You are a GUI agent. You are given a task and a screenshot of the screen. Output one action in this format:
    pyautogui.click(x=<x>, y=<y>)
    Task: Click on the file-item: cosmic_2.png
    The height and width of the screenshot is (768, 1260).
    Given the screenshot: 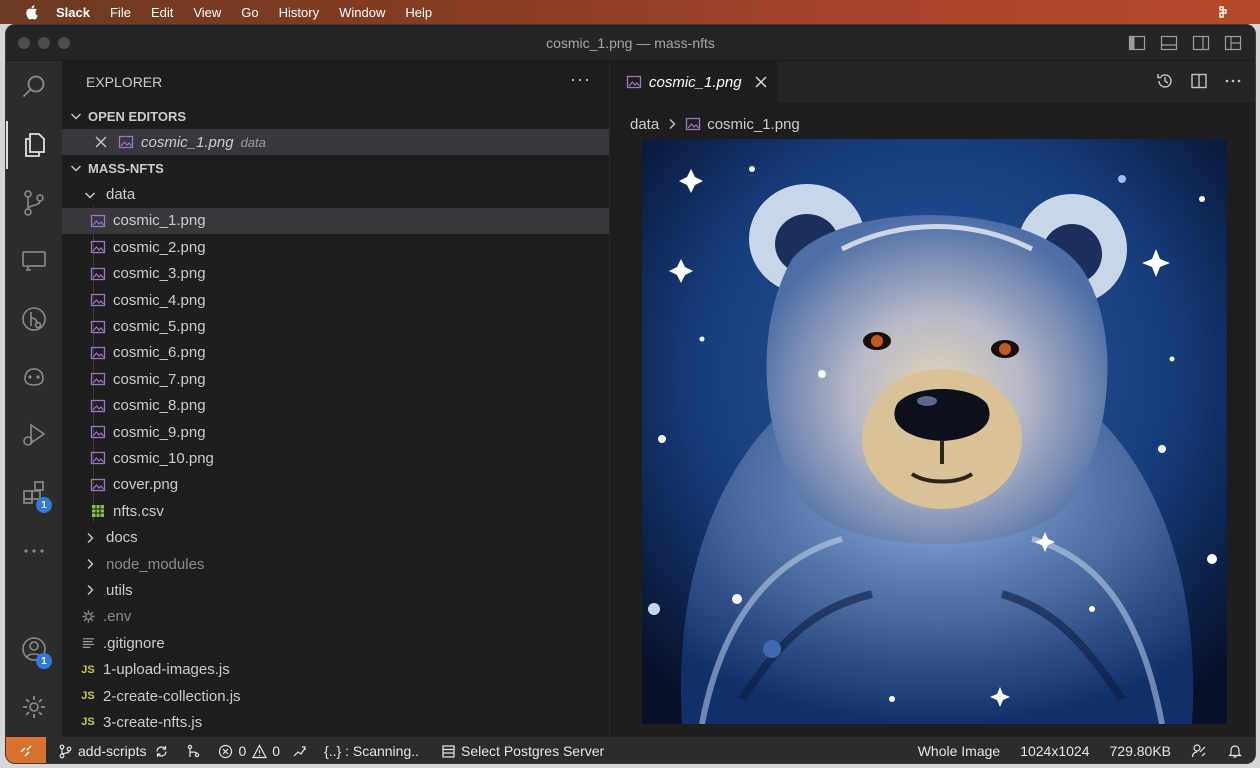 What is the action you would take?
    pyautogui.click(x=335, y=247)
    